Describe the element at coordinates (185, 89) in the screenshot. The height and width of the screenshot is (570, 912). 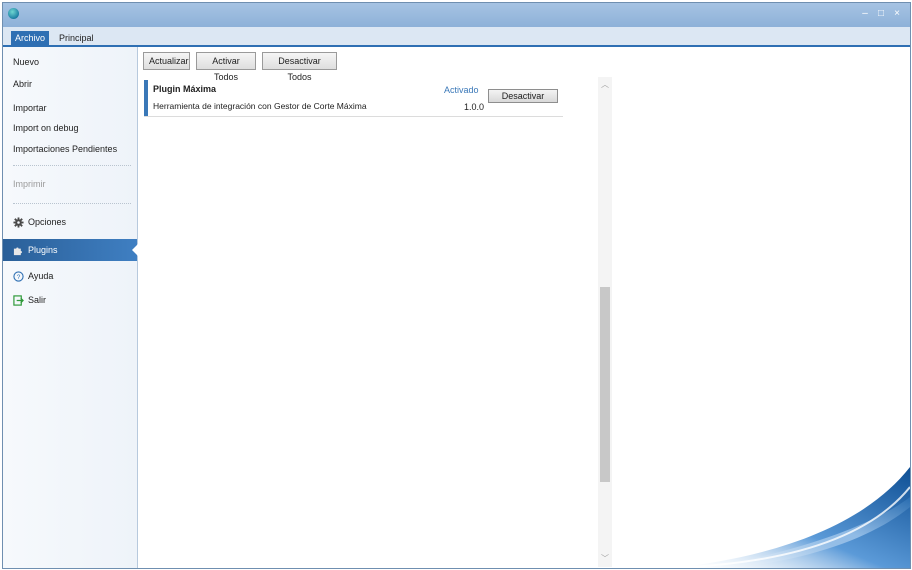
I see `plugin-name: Plugin Máxima` at that location.